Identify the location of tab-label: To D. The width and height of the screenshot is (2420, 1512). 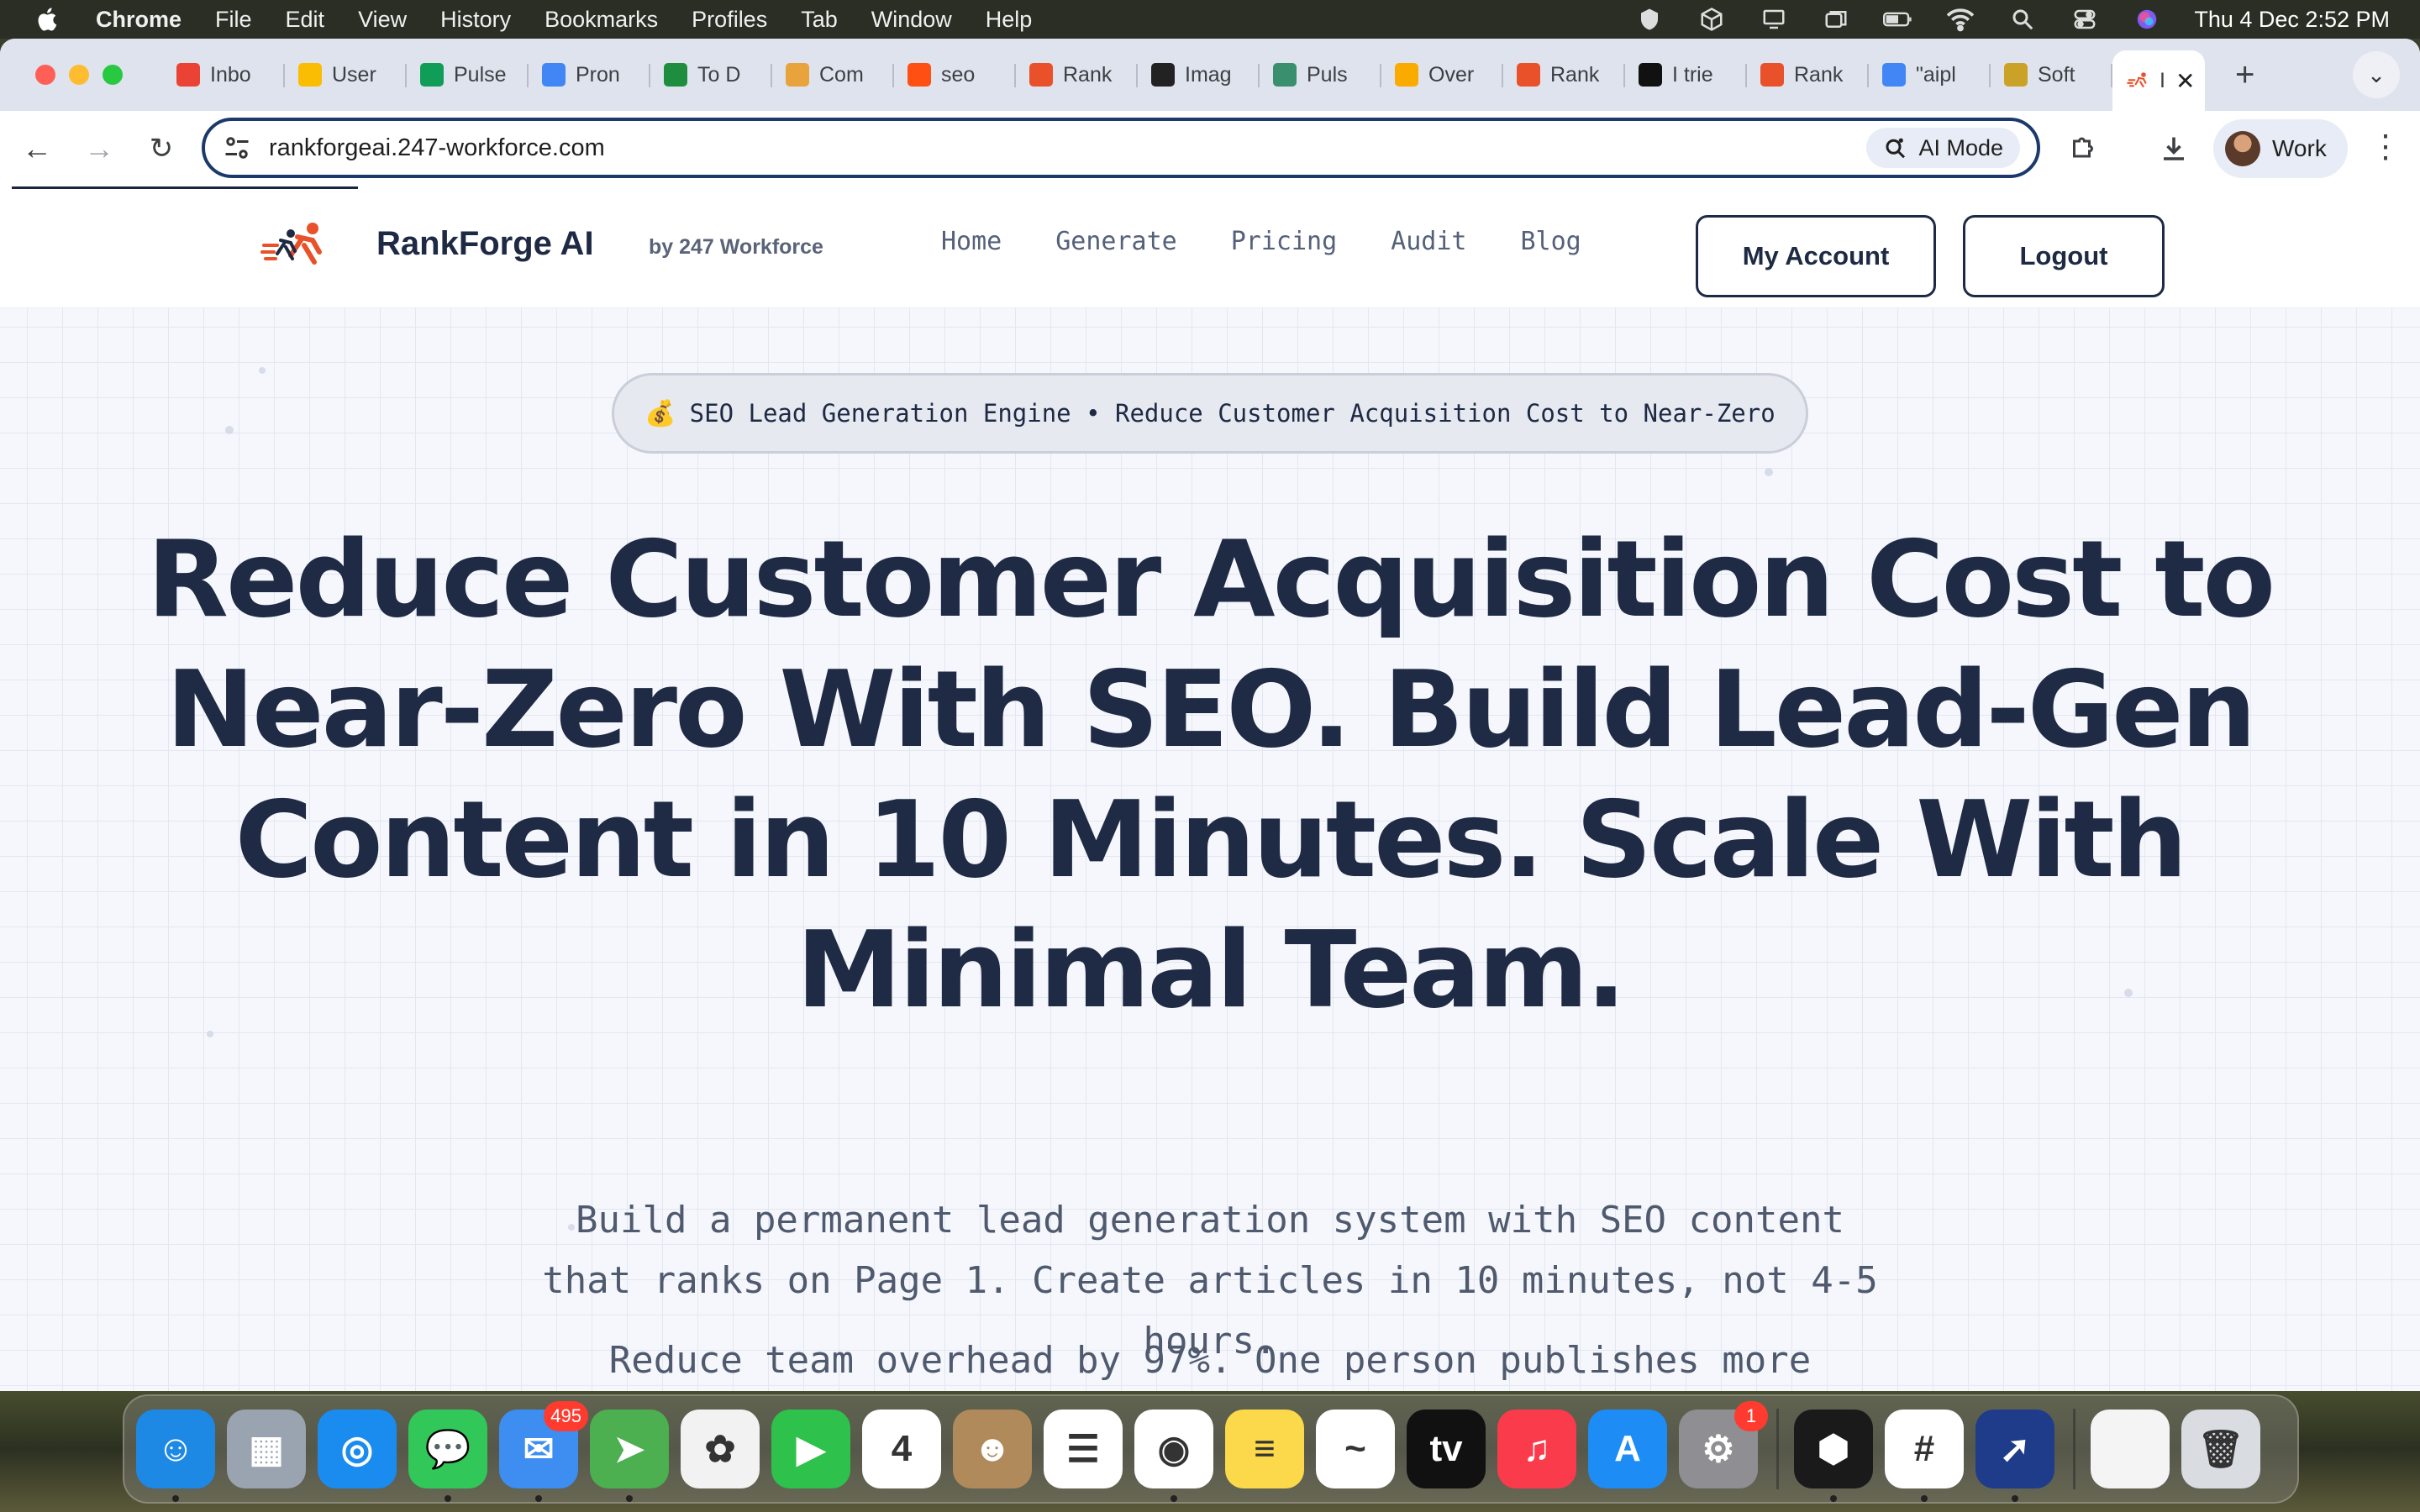
(719, 74).